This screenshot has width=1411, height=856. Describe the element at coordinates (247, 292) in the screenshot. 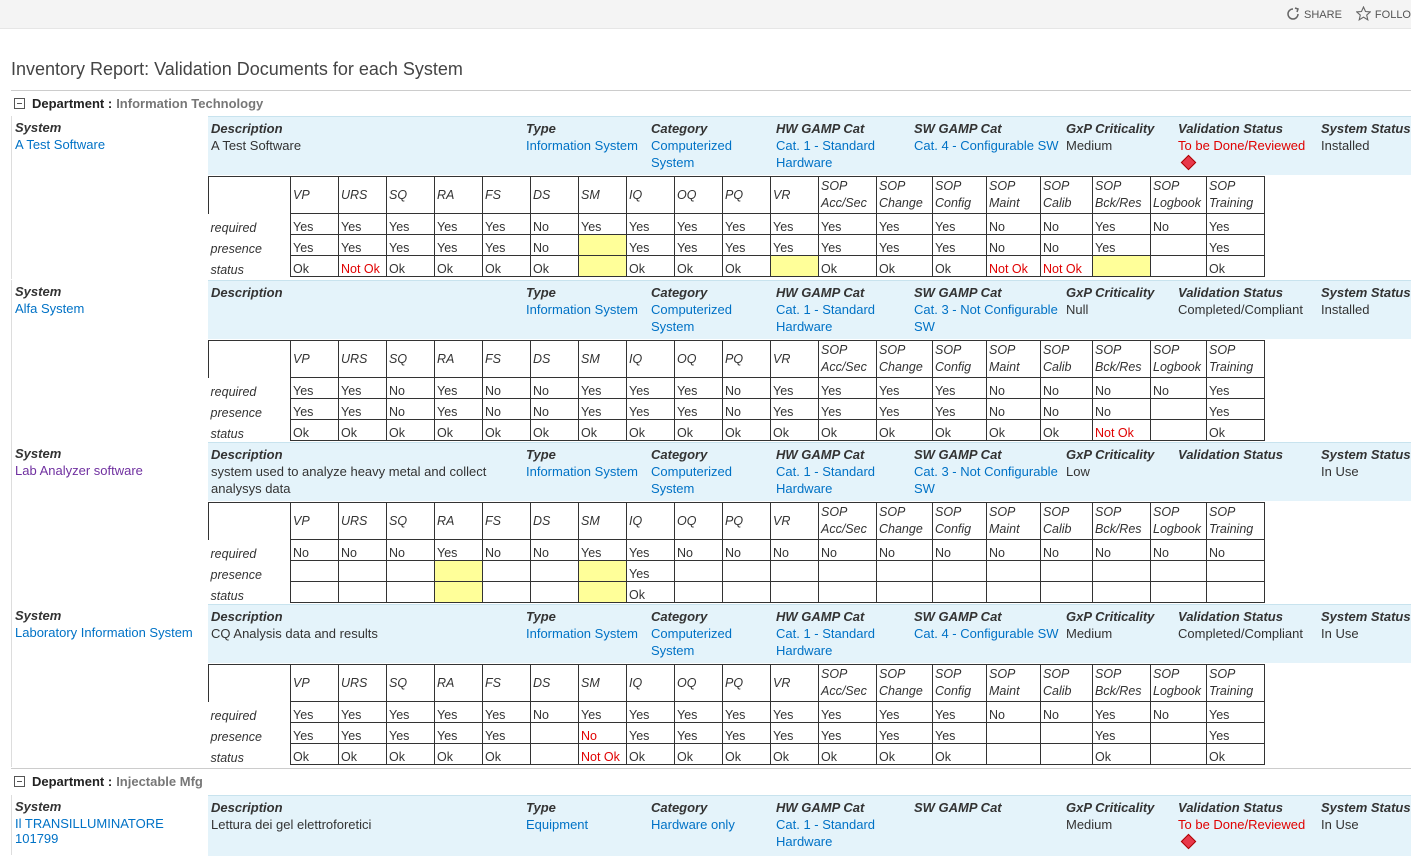

I see `description-header: Description` at that location.